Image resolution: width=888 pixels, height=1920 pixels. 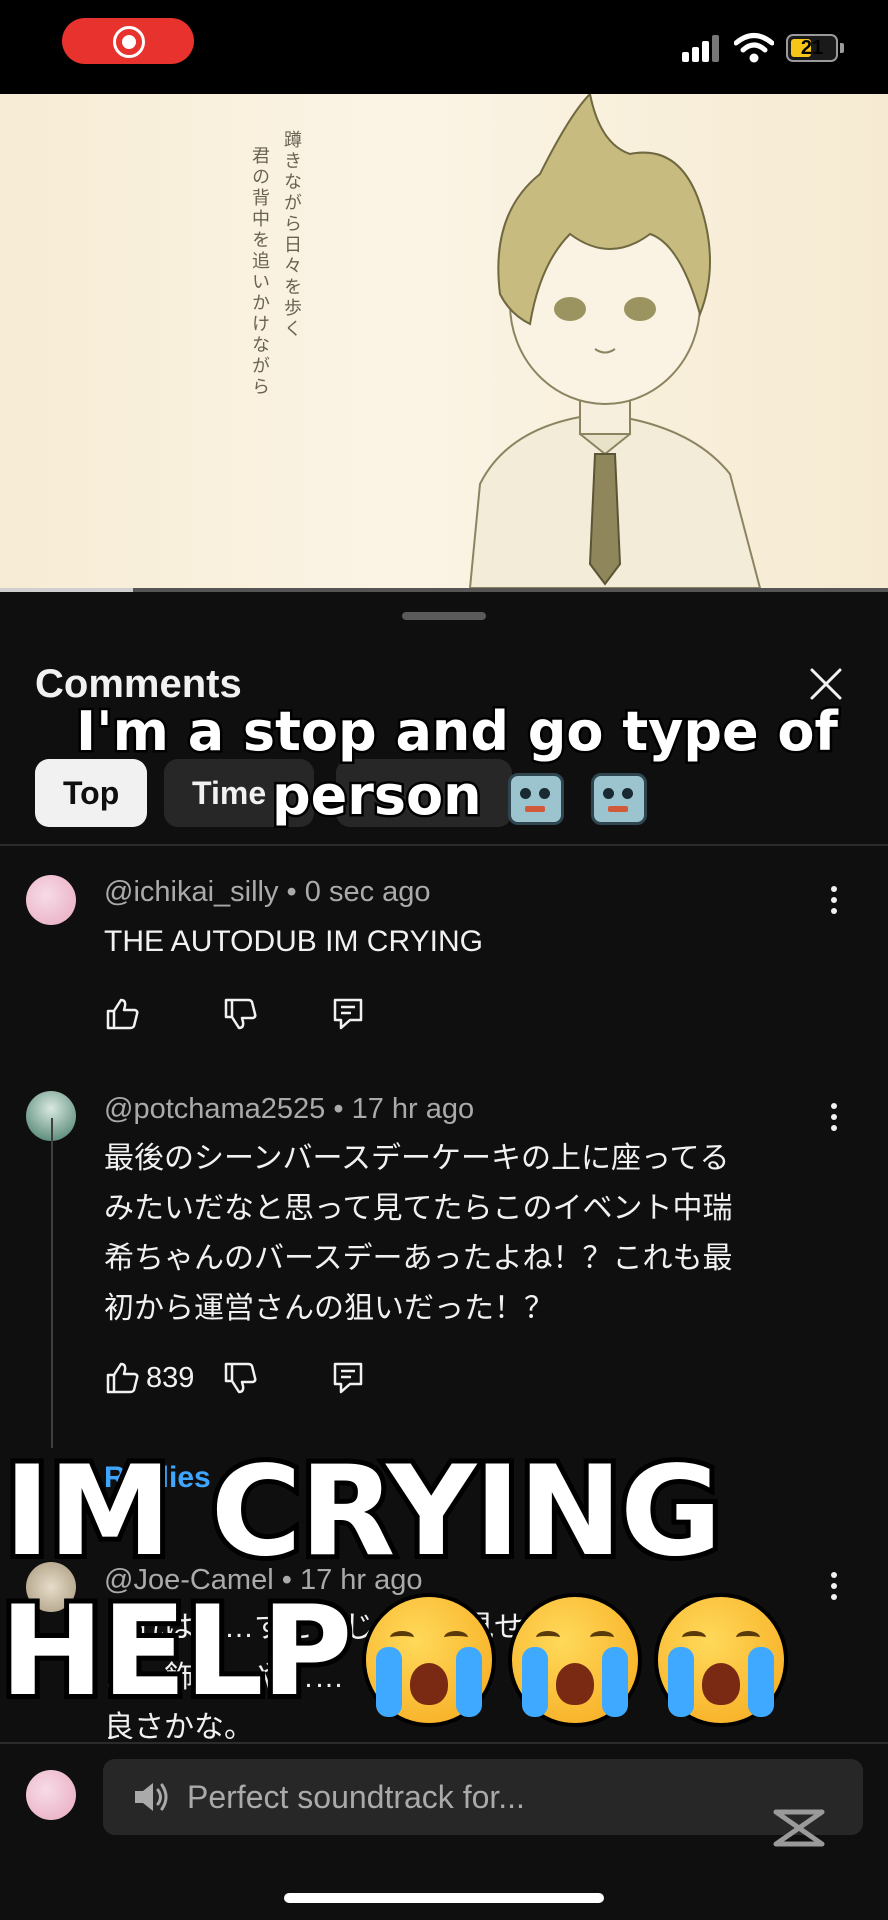 What do you see at coordinates (444, 1898) in the screenshot?
I see `home-indicator` at bounding box center [444, 1898].